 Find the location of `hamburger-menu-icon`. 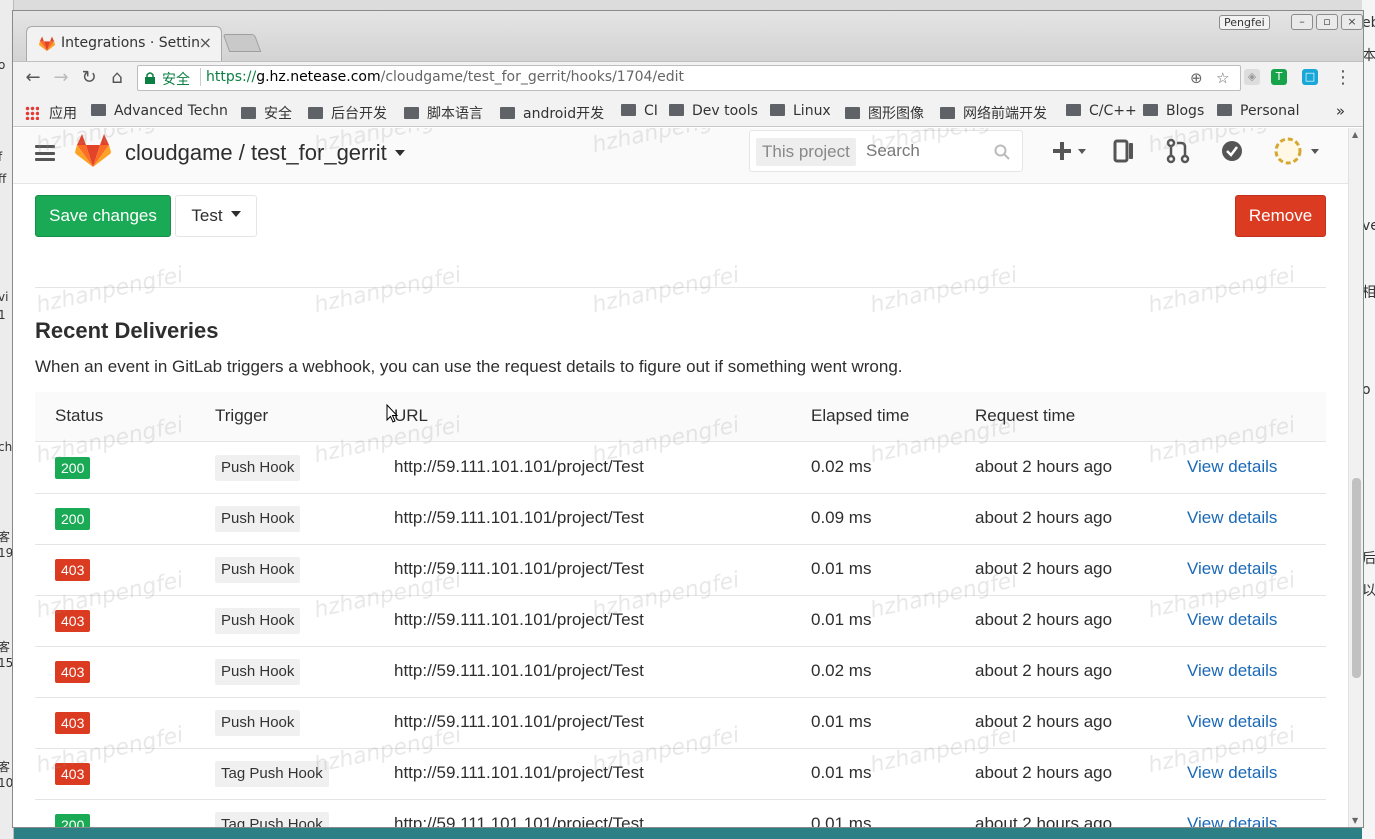

hamburger-menu-icon is located at coordinates (45, 153).